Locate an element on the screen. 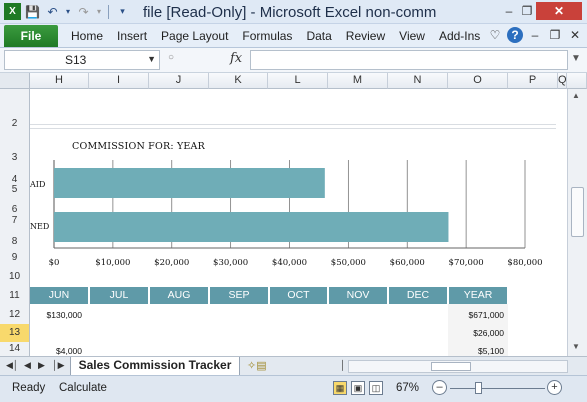 The width and height of the screenshot is (587, 402). horizontal-scrollbar is located at coordinates (458, 366).